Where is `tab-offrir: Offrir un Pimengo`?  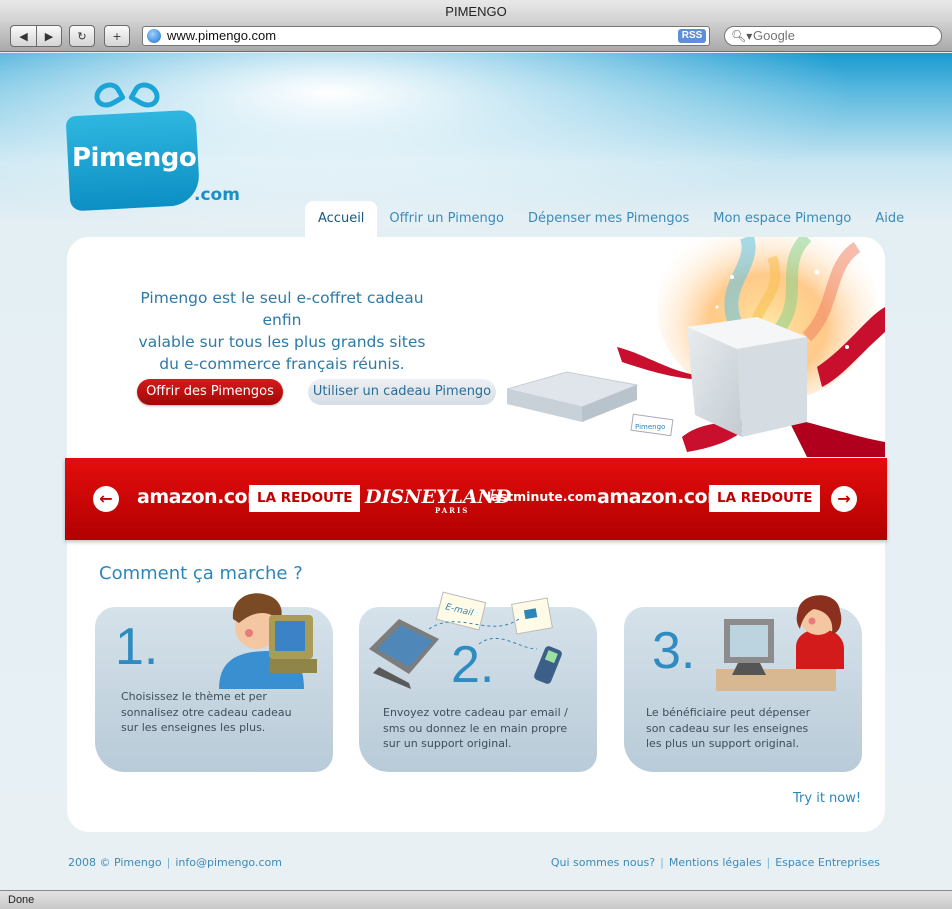 tab-offrir: Offrir un Pimengo is located at coordinates (446, 219).